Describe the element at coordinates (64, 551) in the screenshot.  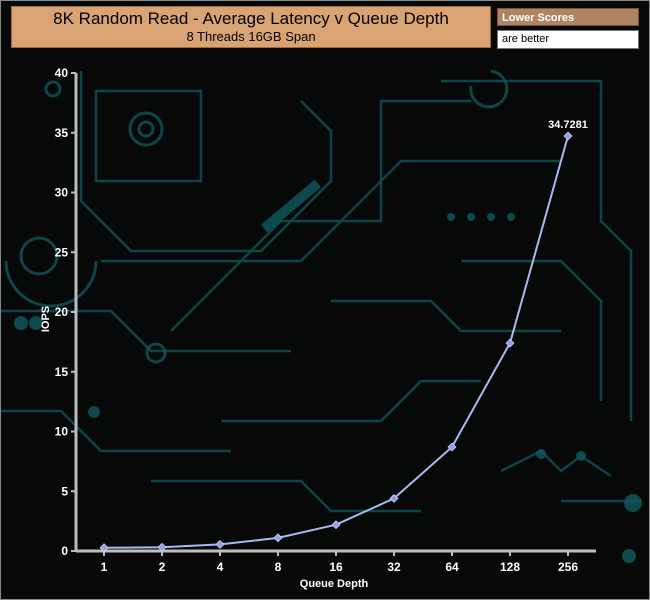
I see `y-tick-label: 0` at that location.